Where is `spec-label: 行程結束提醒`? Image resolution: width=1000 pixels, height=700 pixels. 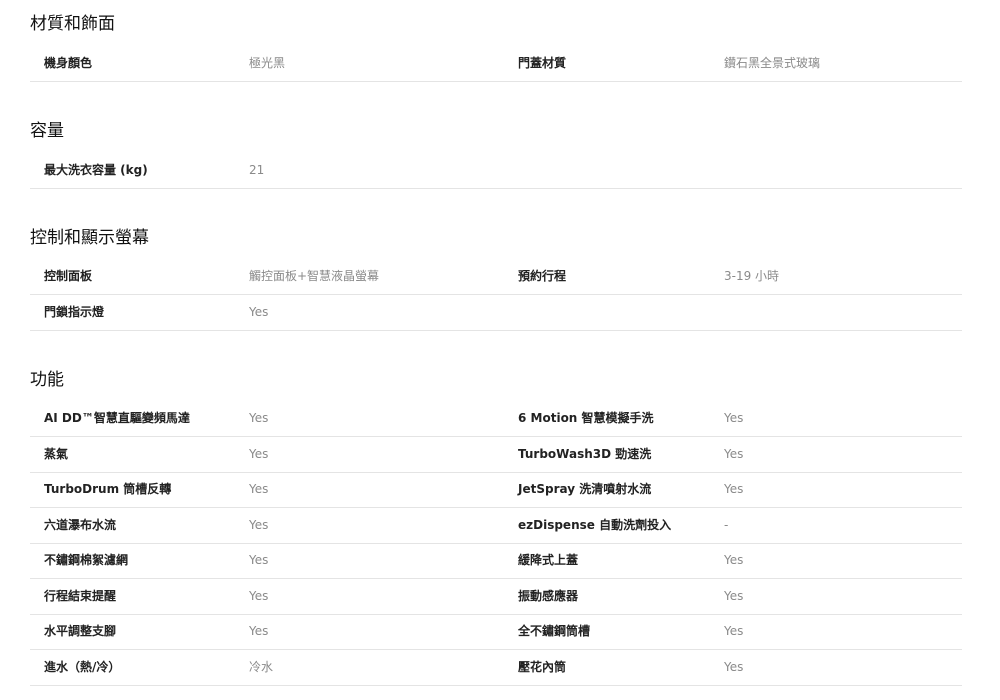 spec-label: 行程結束提醒 is located at coordinates (80, 596).